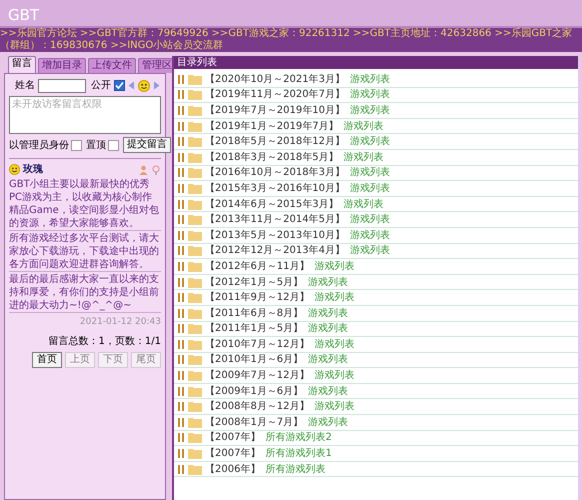 The width and height of the screenshot is (582, 500). Describe the element at coordinates (275, 251) in the screenshot. I see `directory-name: 【2012年12月～2013年4月】` at that location.